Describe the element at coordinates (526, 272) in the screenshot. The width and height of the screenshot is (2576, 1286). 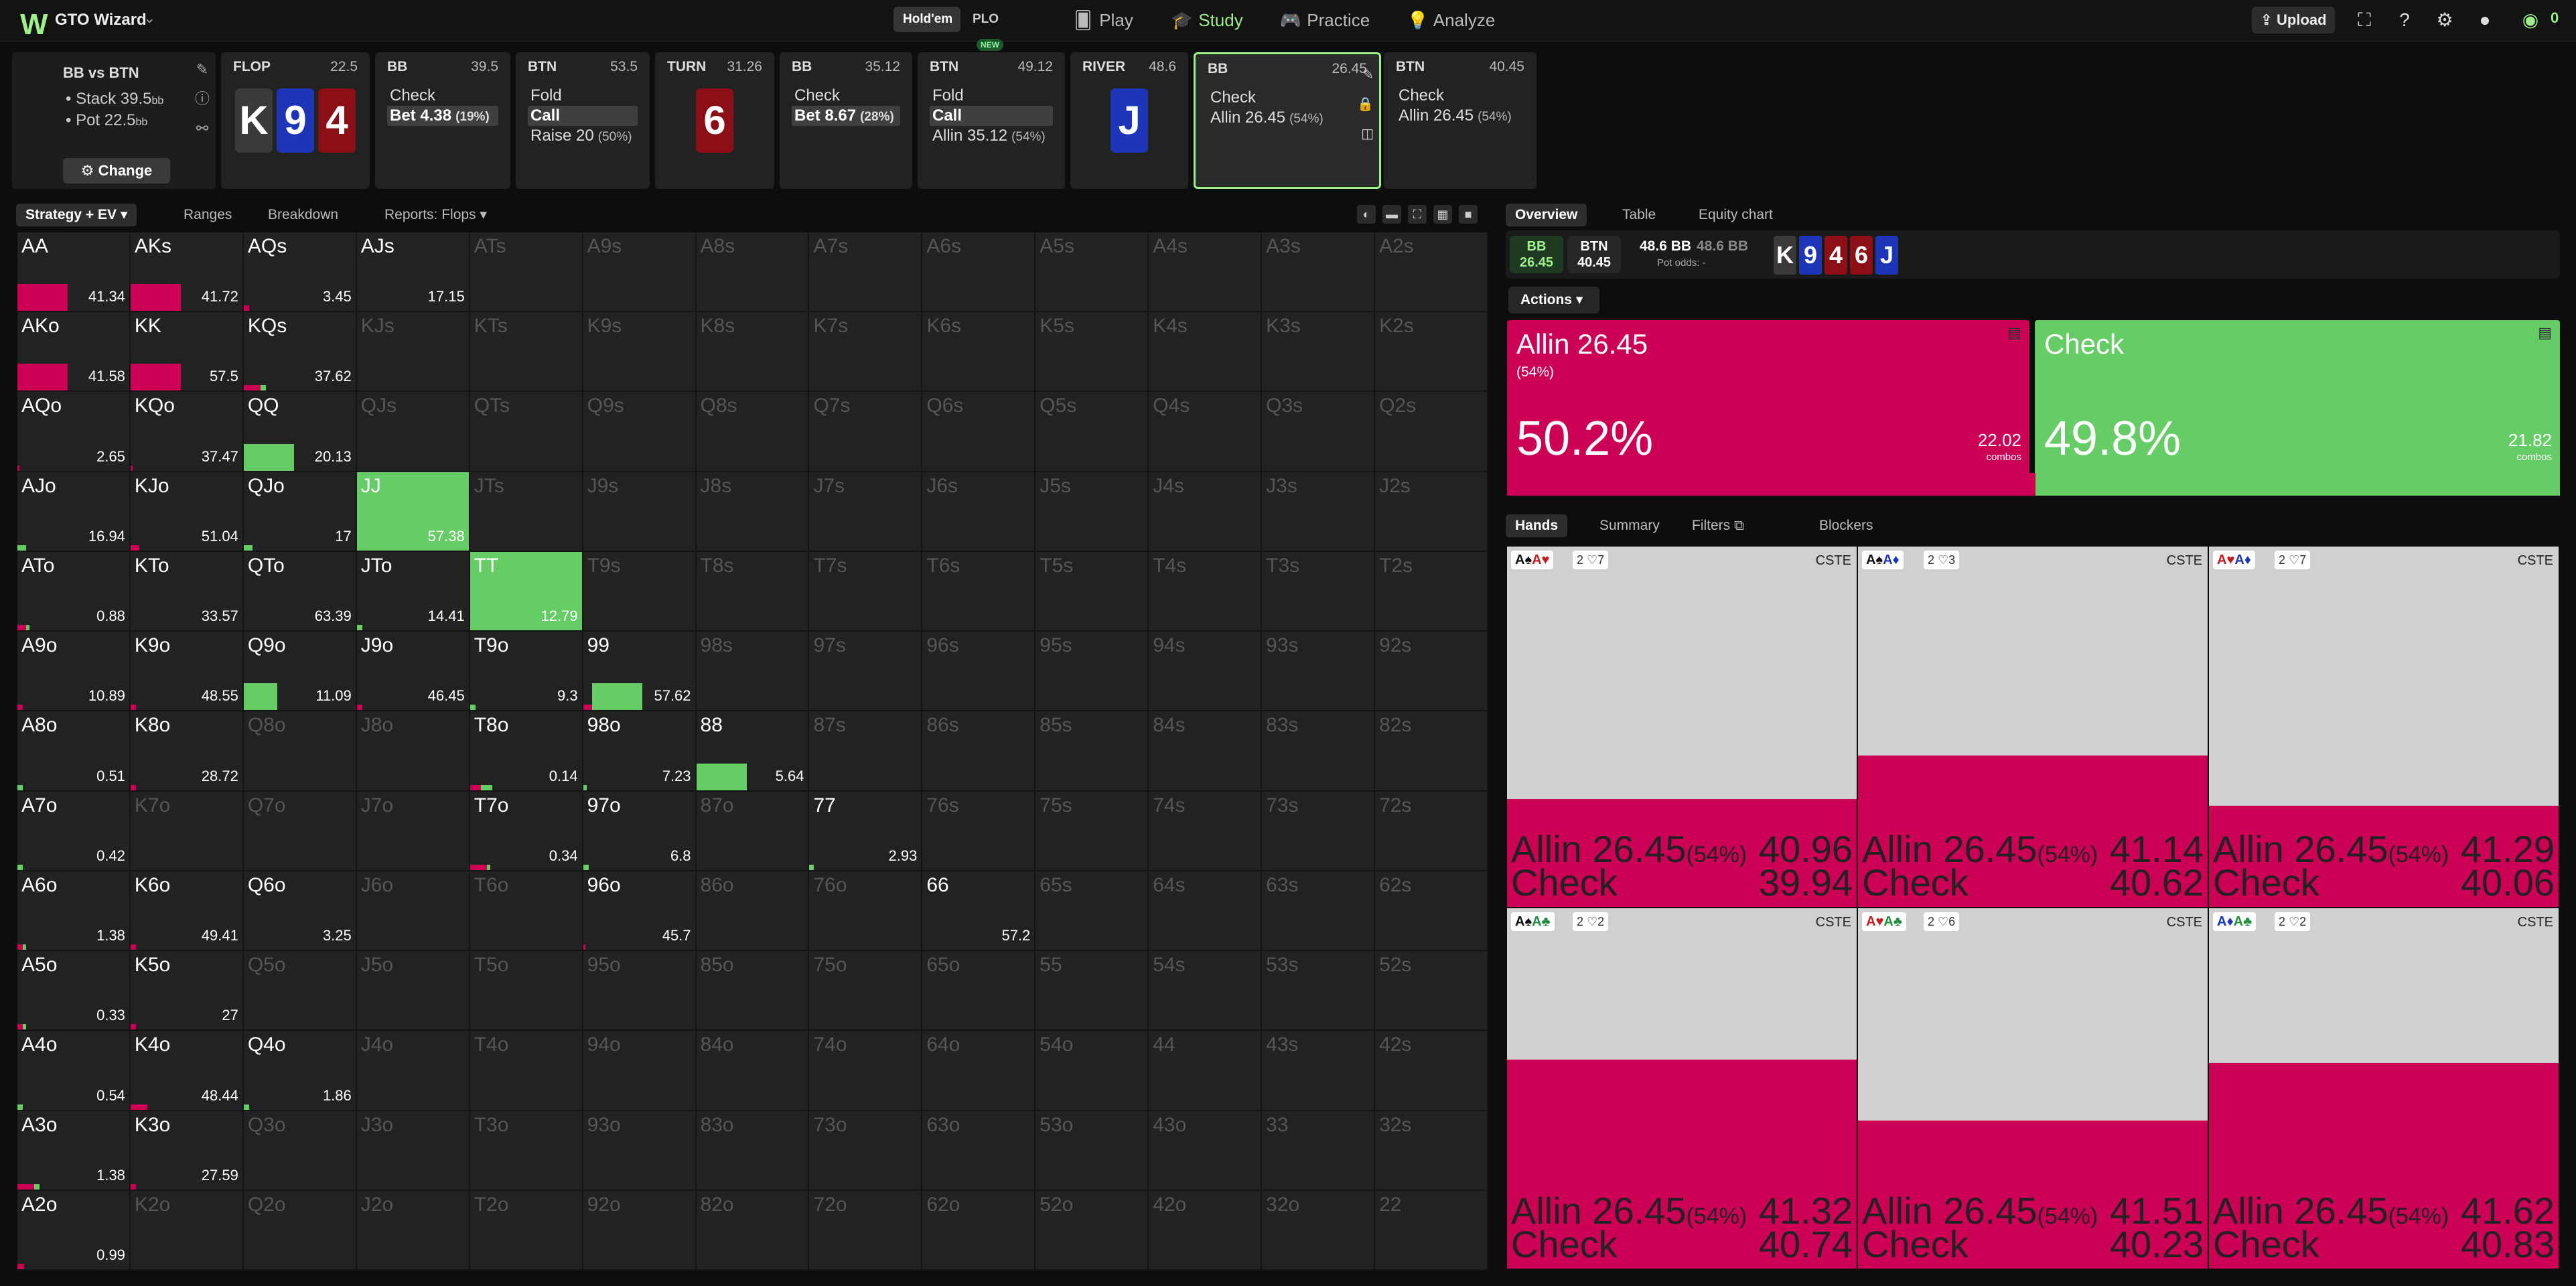
I see `matrix-cell: ATs` at that location.